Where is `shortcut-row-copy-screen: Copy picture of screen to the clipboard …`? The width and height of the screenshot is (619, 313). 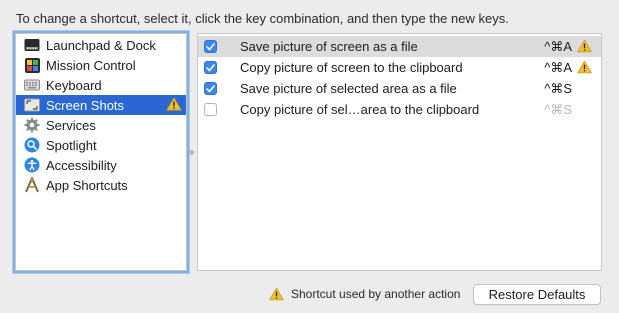
shortcut-row-copy-screen: Copy picture of screen to the clipboard … is located at coordinates (399, 67).